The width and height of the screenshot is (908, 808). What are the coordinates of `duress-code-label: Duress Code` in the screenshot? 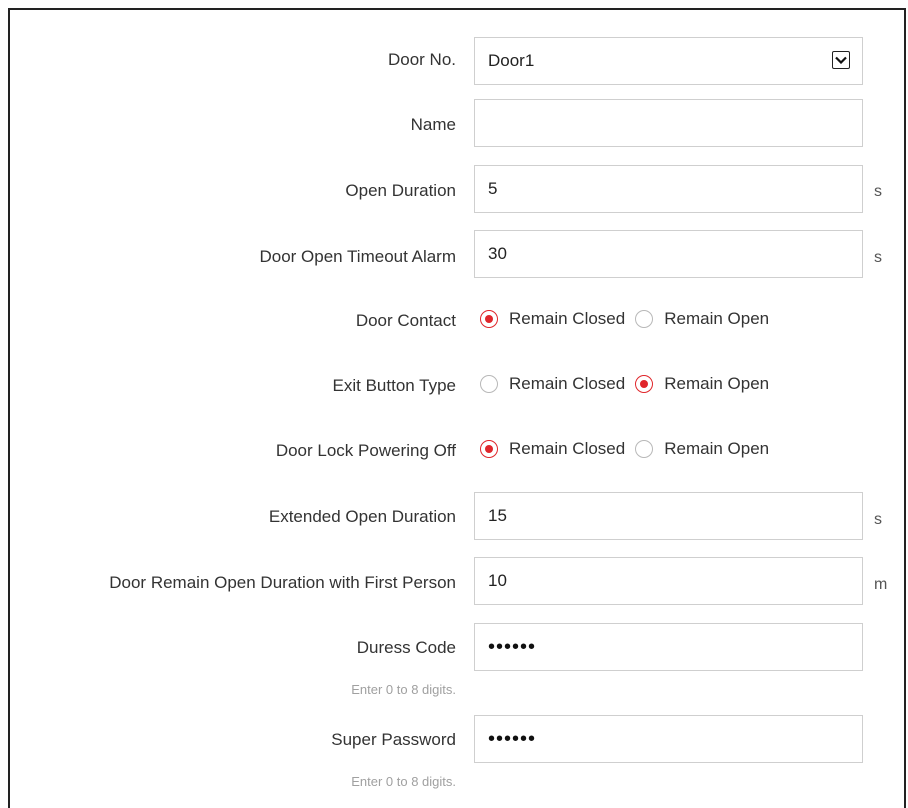 It's located at (406, 647).